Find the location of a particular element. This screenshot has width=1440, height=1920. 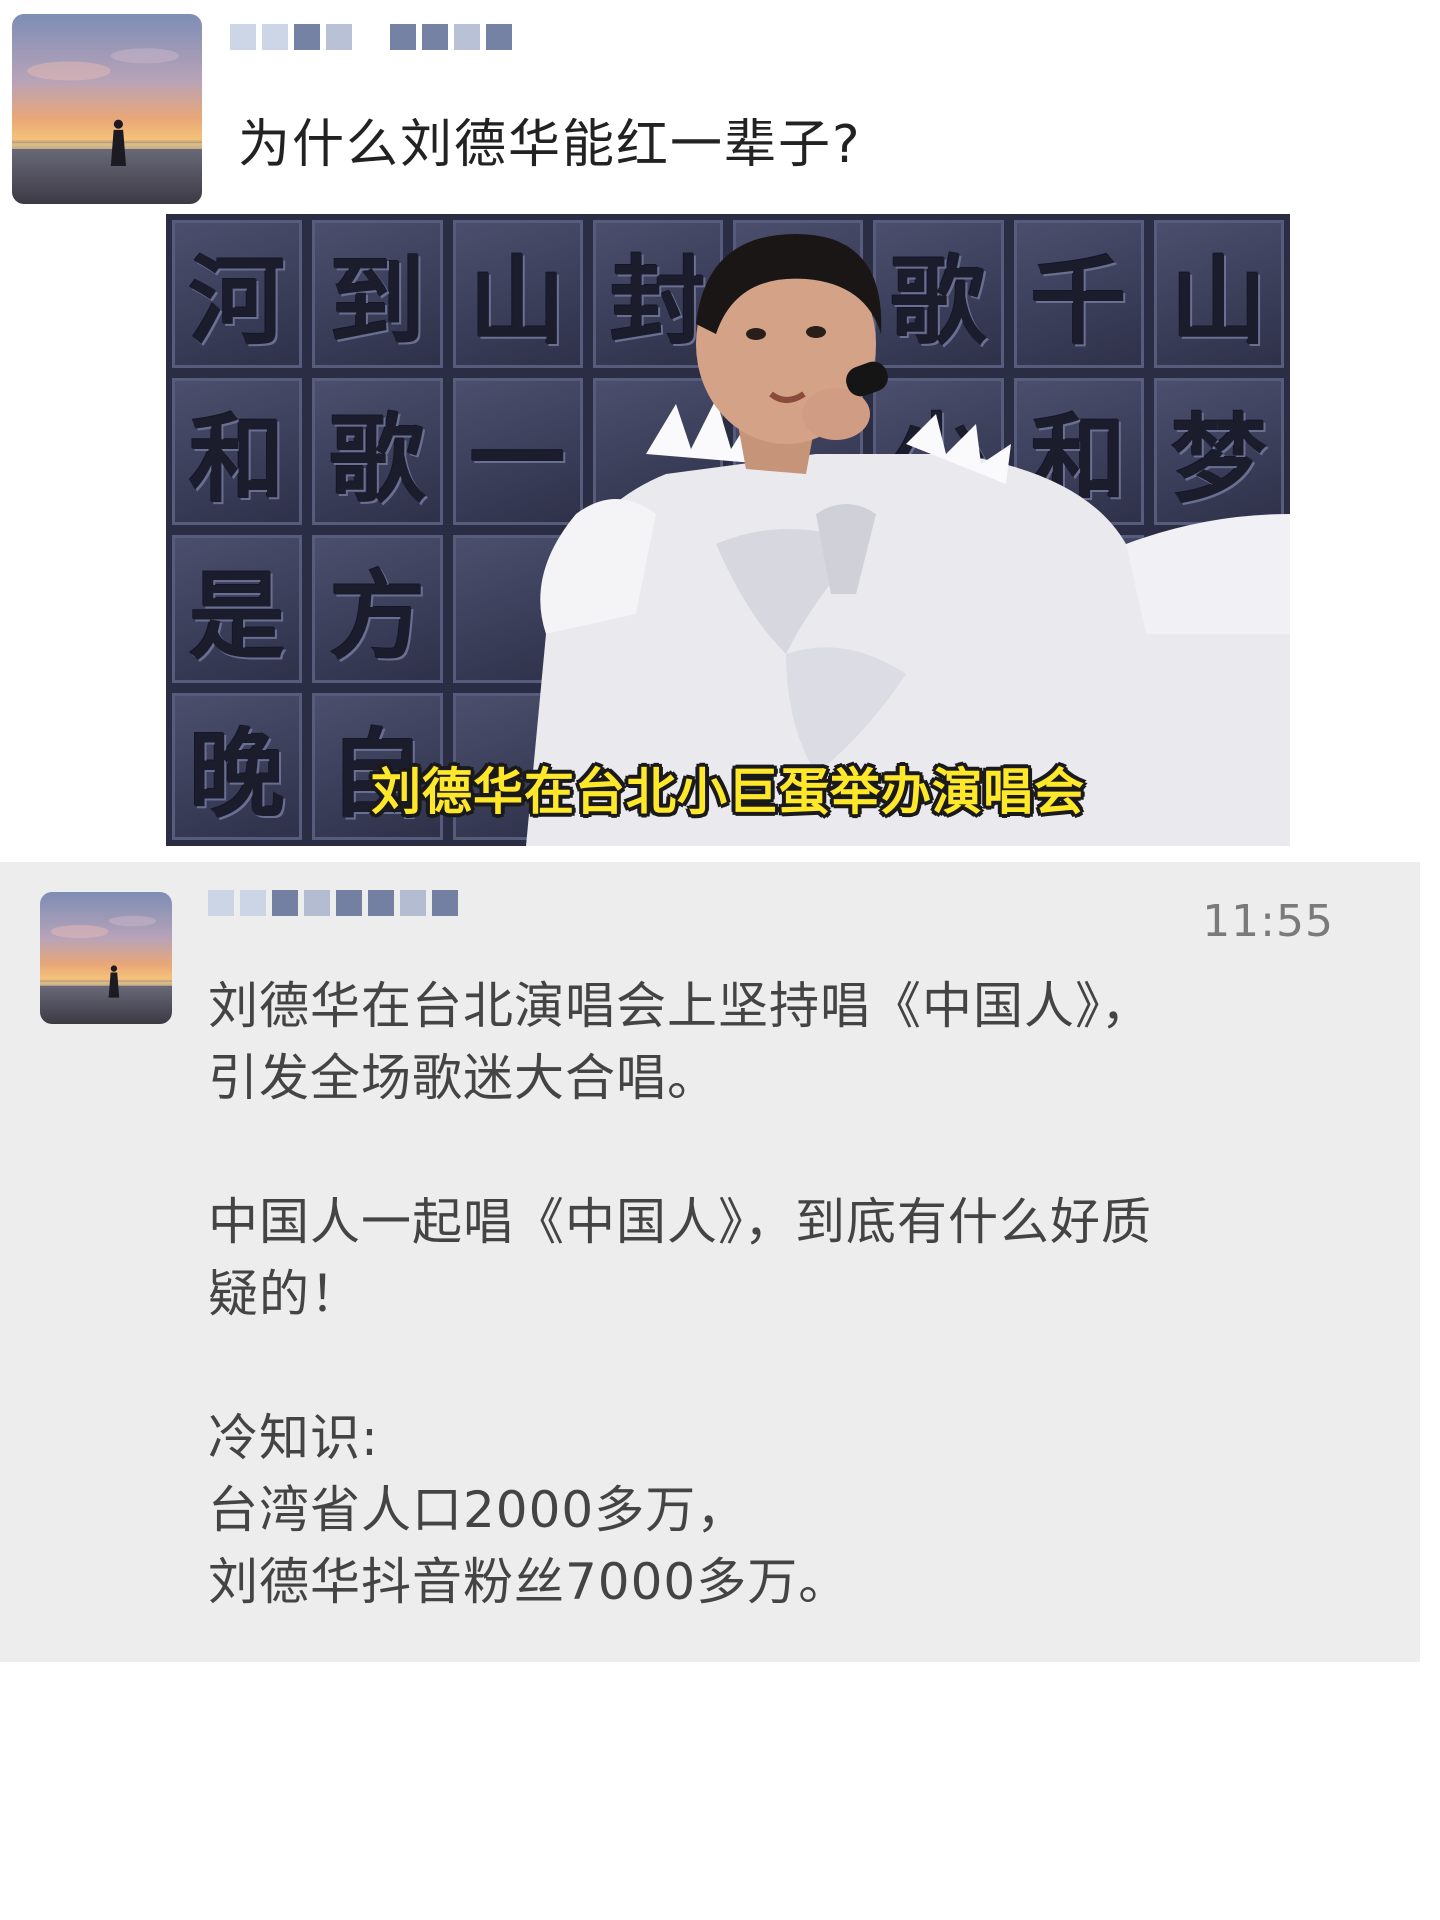

post-text-line: 刘德华抖音粉丝7000多万。 is located at coordinates (529, 1582).